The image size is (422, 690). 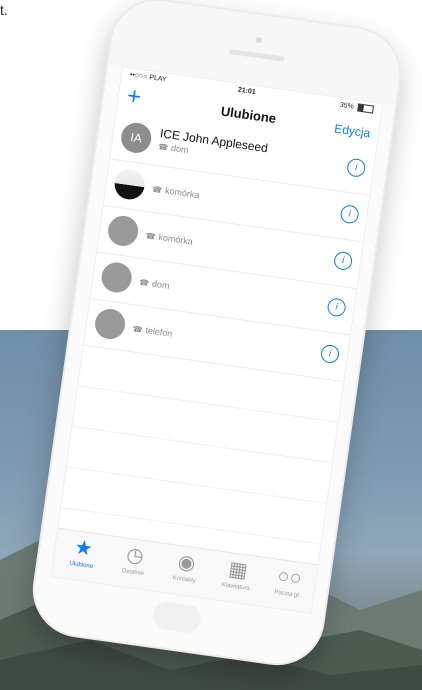 I want to click on tab-keypad: ▦ Klawiatura, so click(x=238, y=574).